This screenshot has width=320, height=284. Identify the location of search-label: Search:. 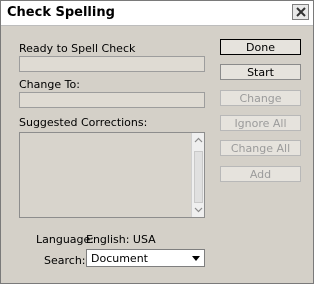
(65, 260).